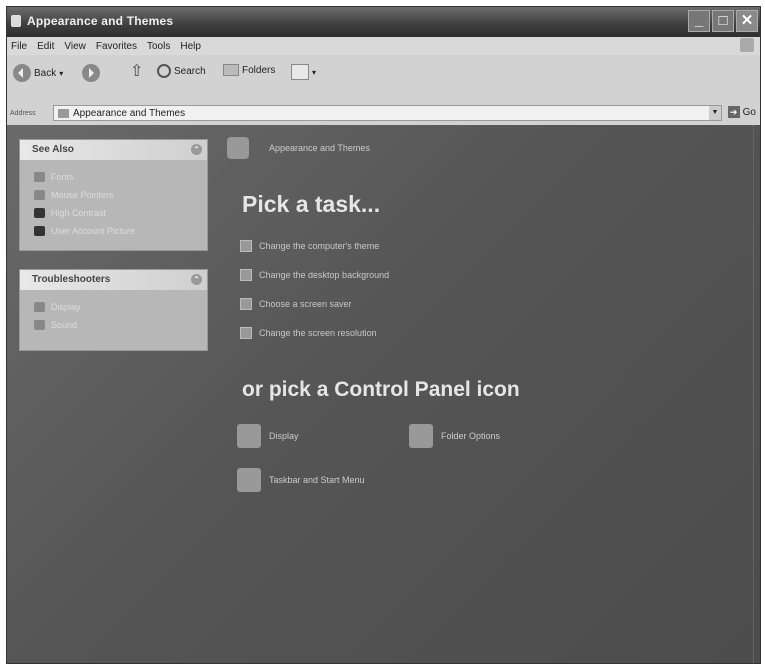  I want to click on address-bar: Address Appearance and Themes ▼ ➔ Go, so click(383, 113).